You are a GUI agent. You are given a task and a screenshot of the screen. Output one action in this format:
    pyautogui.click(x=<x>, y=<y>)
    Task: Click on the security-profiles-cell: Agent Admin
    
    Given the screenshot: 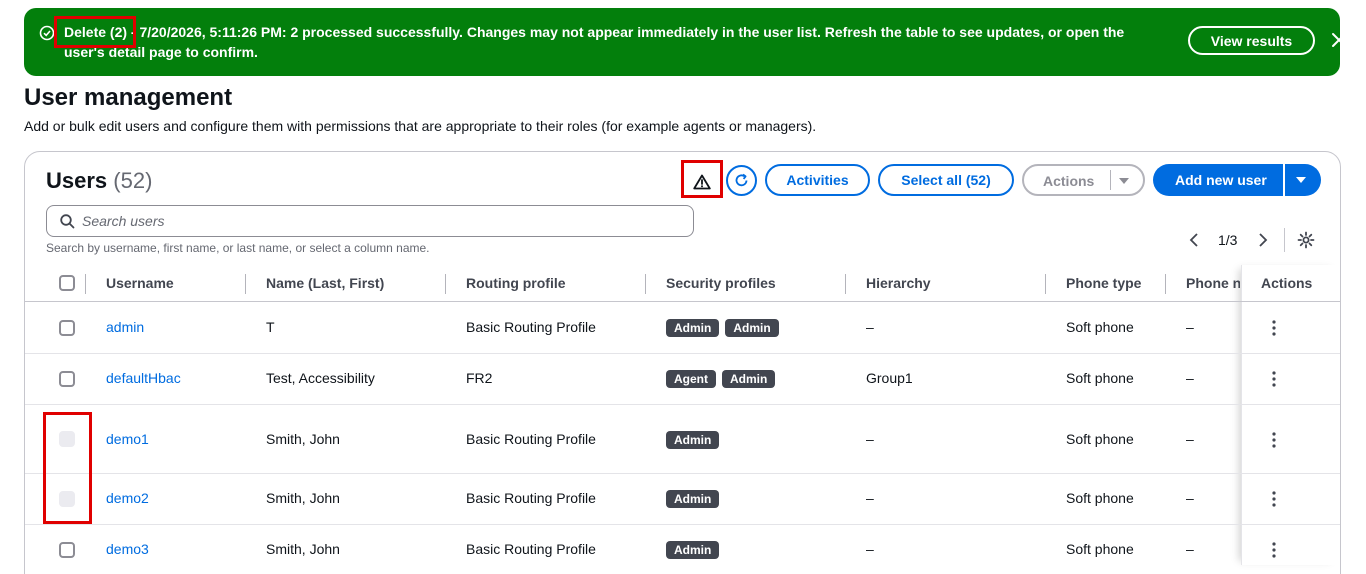 What is the action you would take?
    pyautogui.click(x=723, y=379)
    